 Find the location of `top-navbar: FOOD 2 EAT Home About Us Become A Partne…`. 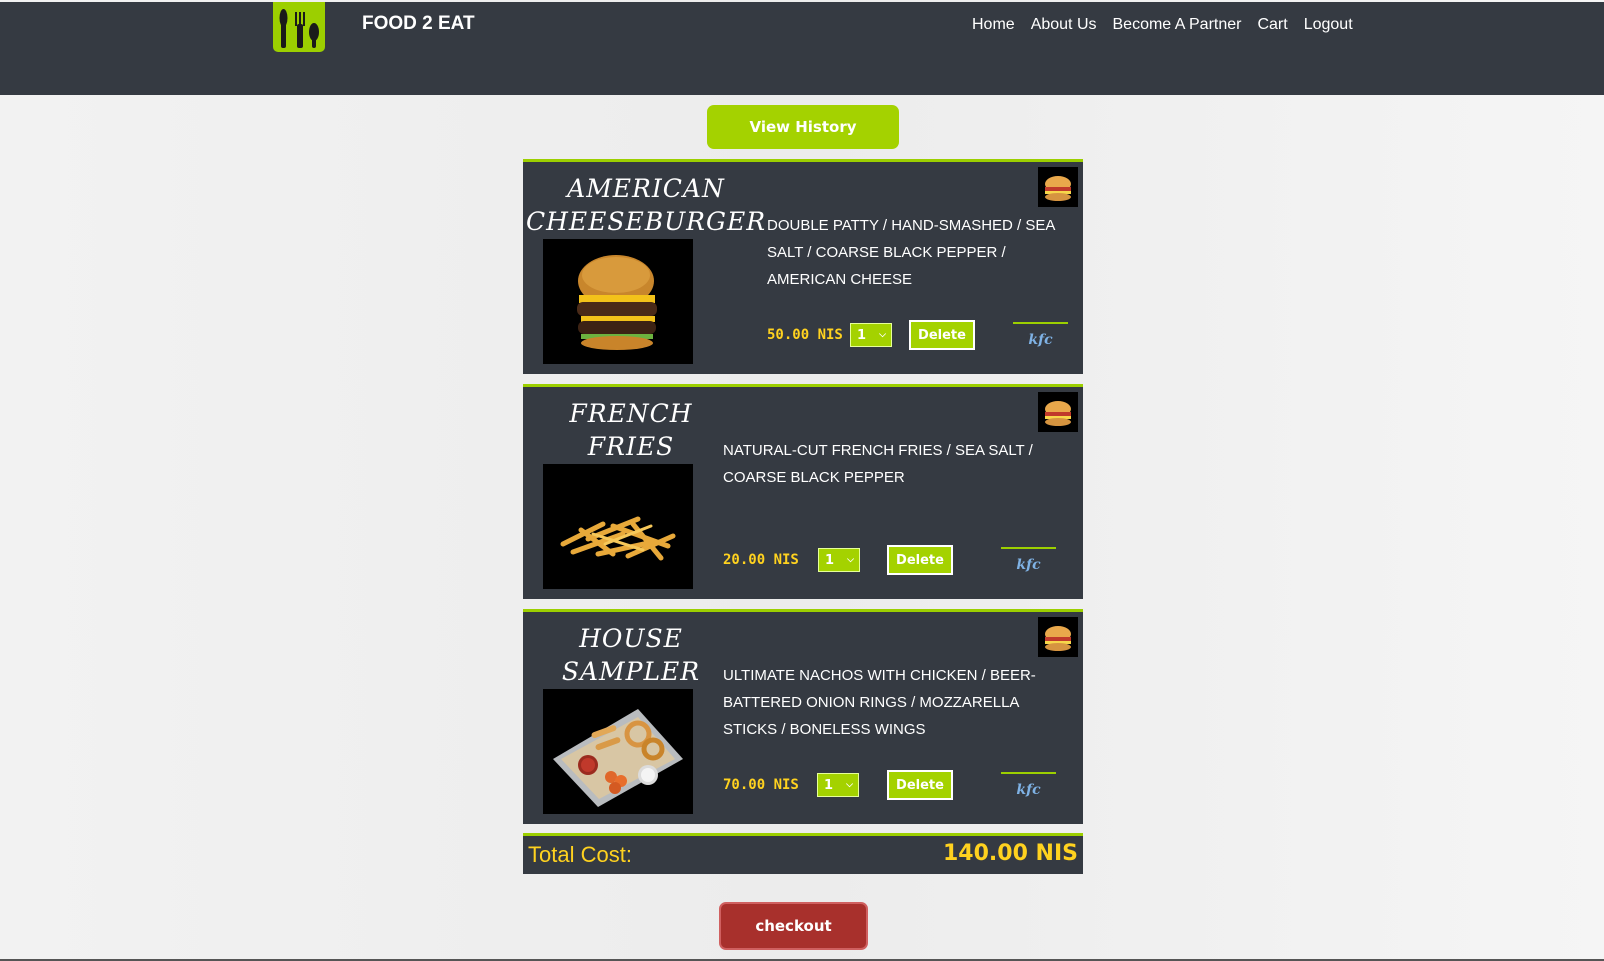

top-navbar: FOOD 2 EAT Home About Us Become A Partne… is located at coordinates (802, 48).